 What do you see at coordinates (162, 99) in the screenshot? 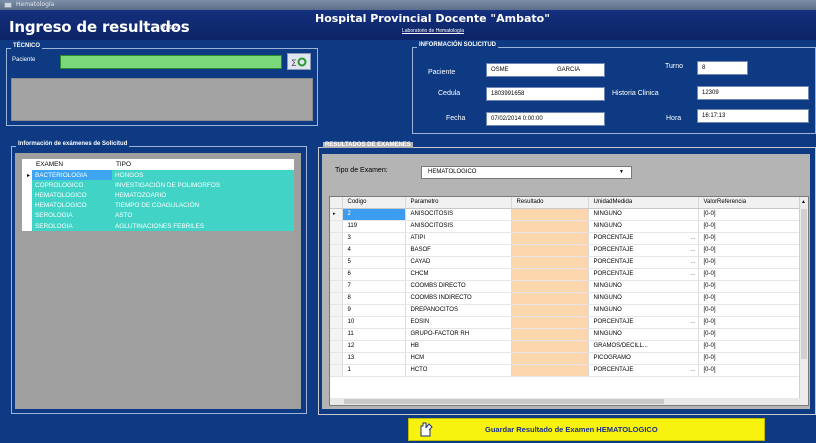
I see `patient-list-panel` at bounding box center [162, 99].